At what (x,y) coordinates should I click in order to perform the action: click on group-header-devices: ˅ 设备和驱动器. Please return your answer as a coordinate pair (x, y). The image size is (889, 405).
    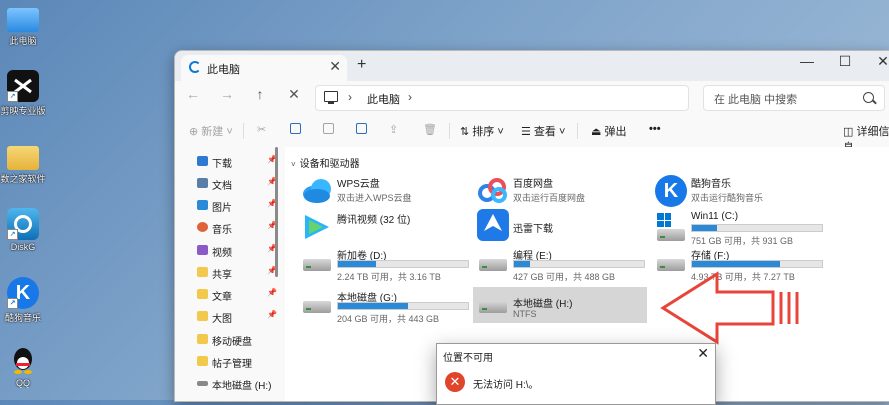
    Looking at the image, I should click on (325, 162).